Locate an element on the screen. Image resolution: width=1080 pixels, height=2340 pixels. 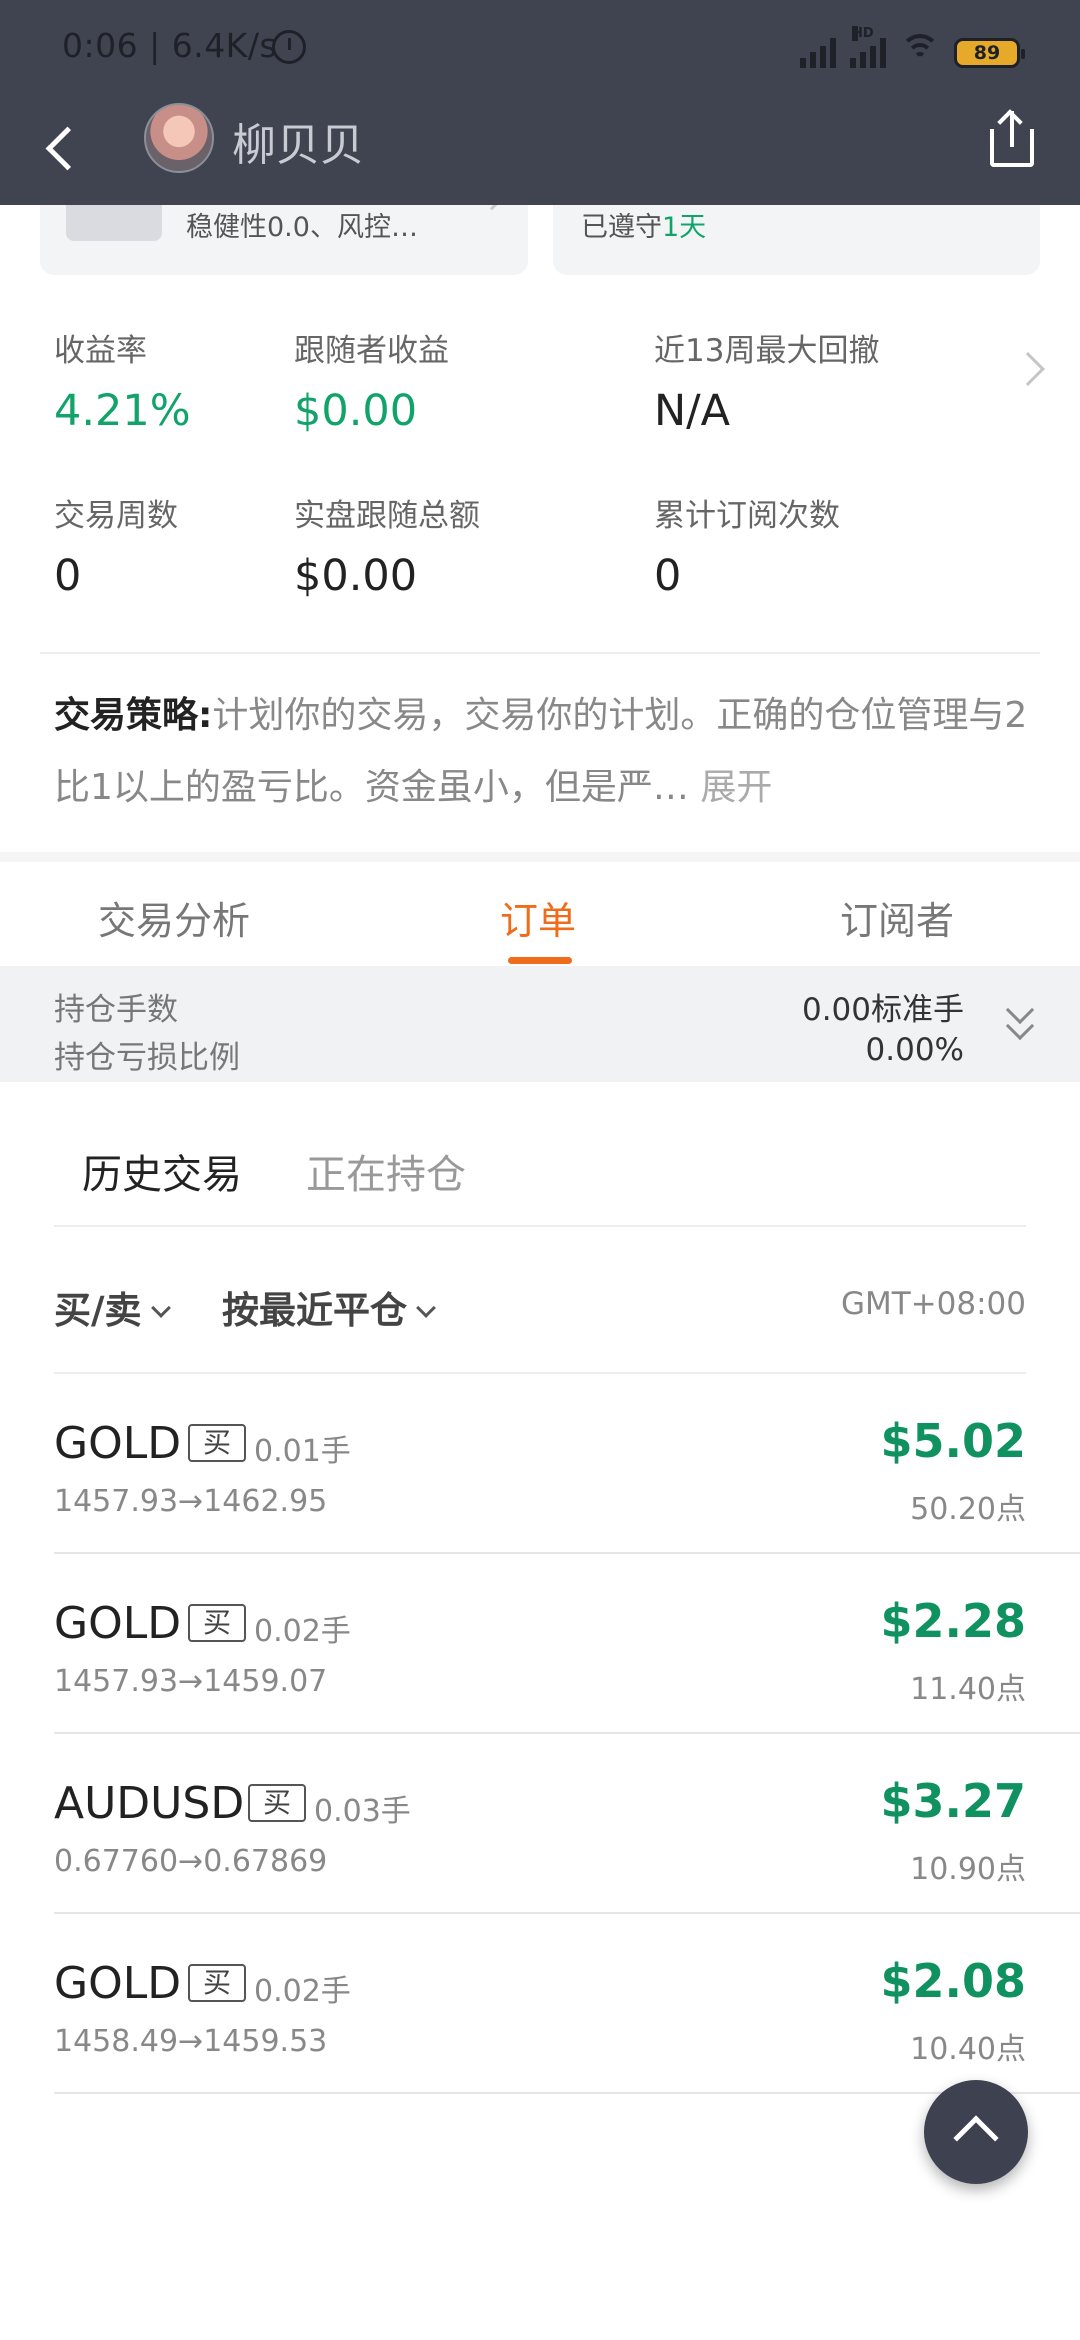
tab-bar: 交易分析 订单 订阅者 is located at coordinates (540, 914).